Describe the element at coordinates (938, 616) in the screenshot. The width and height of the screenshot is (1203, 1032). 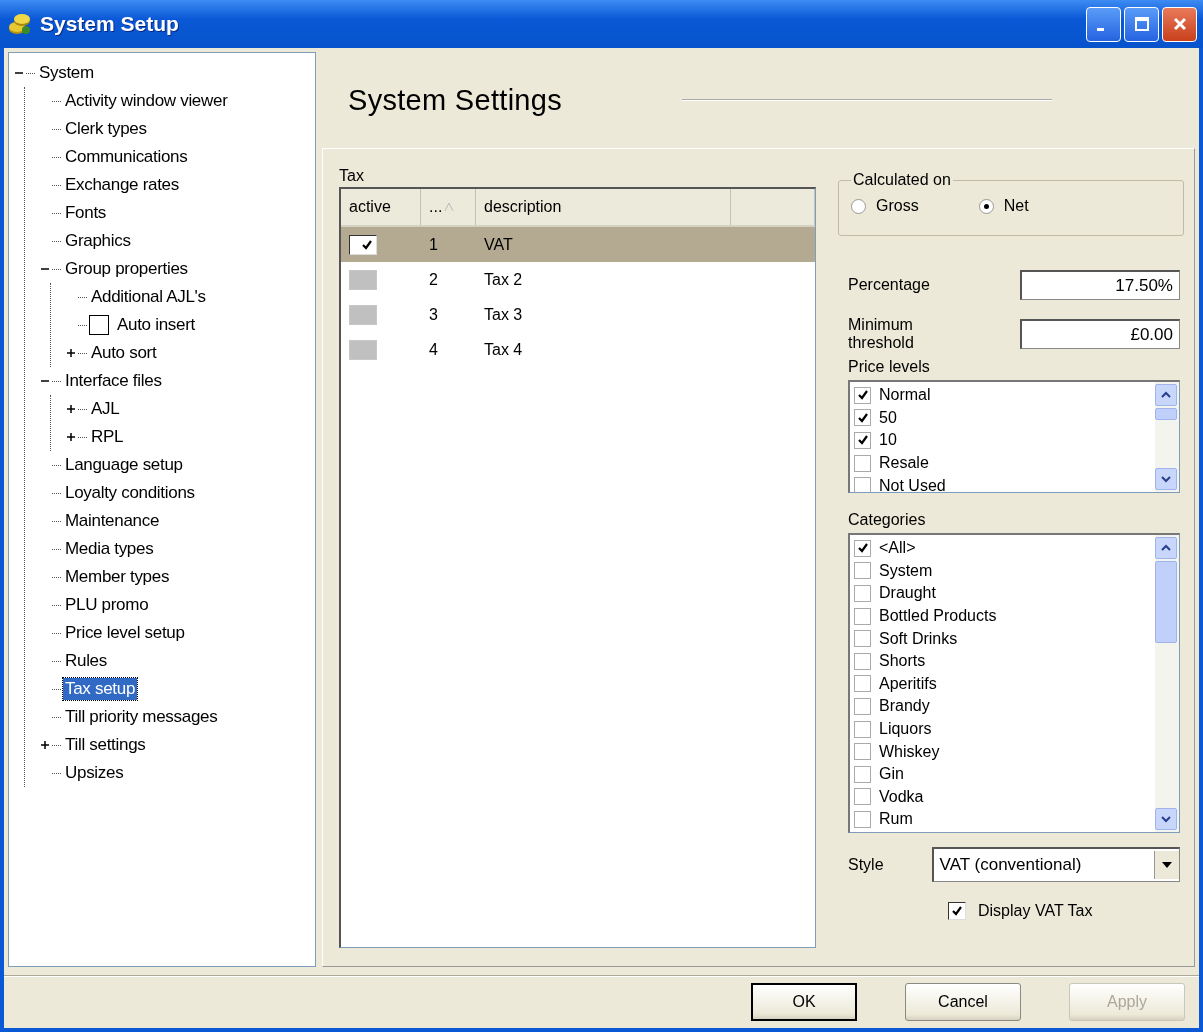
I see `list-item: Bottled Products` at that location.